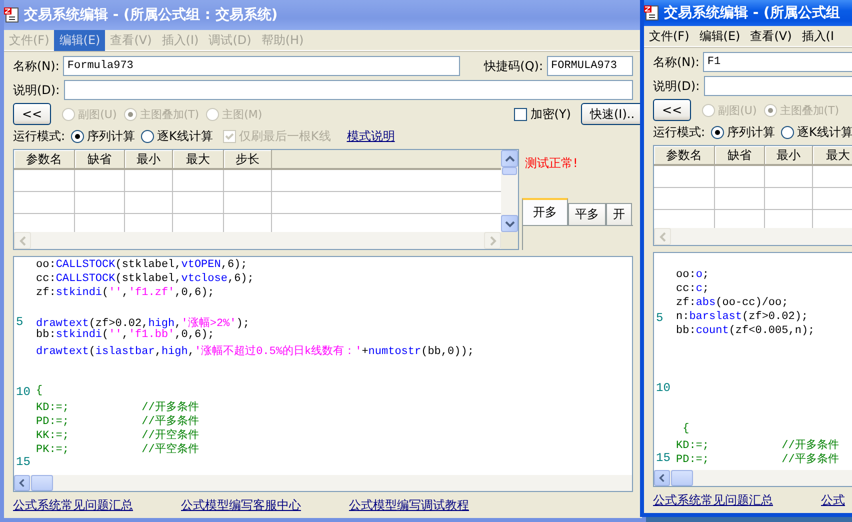  Describe the element at coordinates (818, 36) in the screenshot. I see `menu-item: 插入(I` at that location.